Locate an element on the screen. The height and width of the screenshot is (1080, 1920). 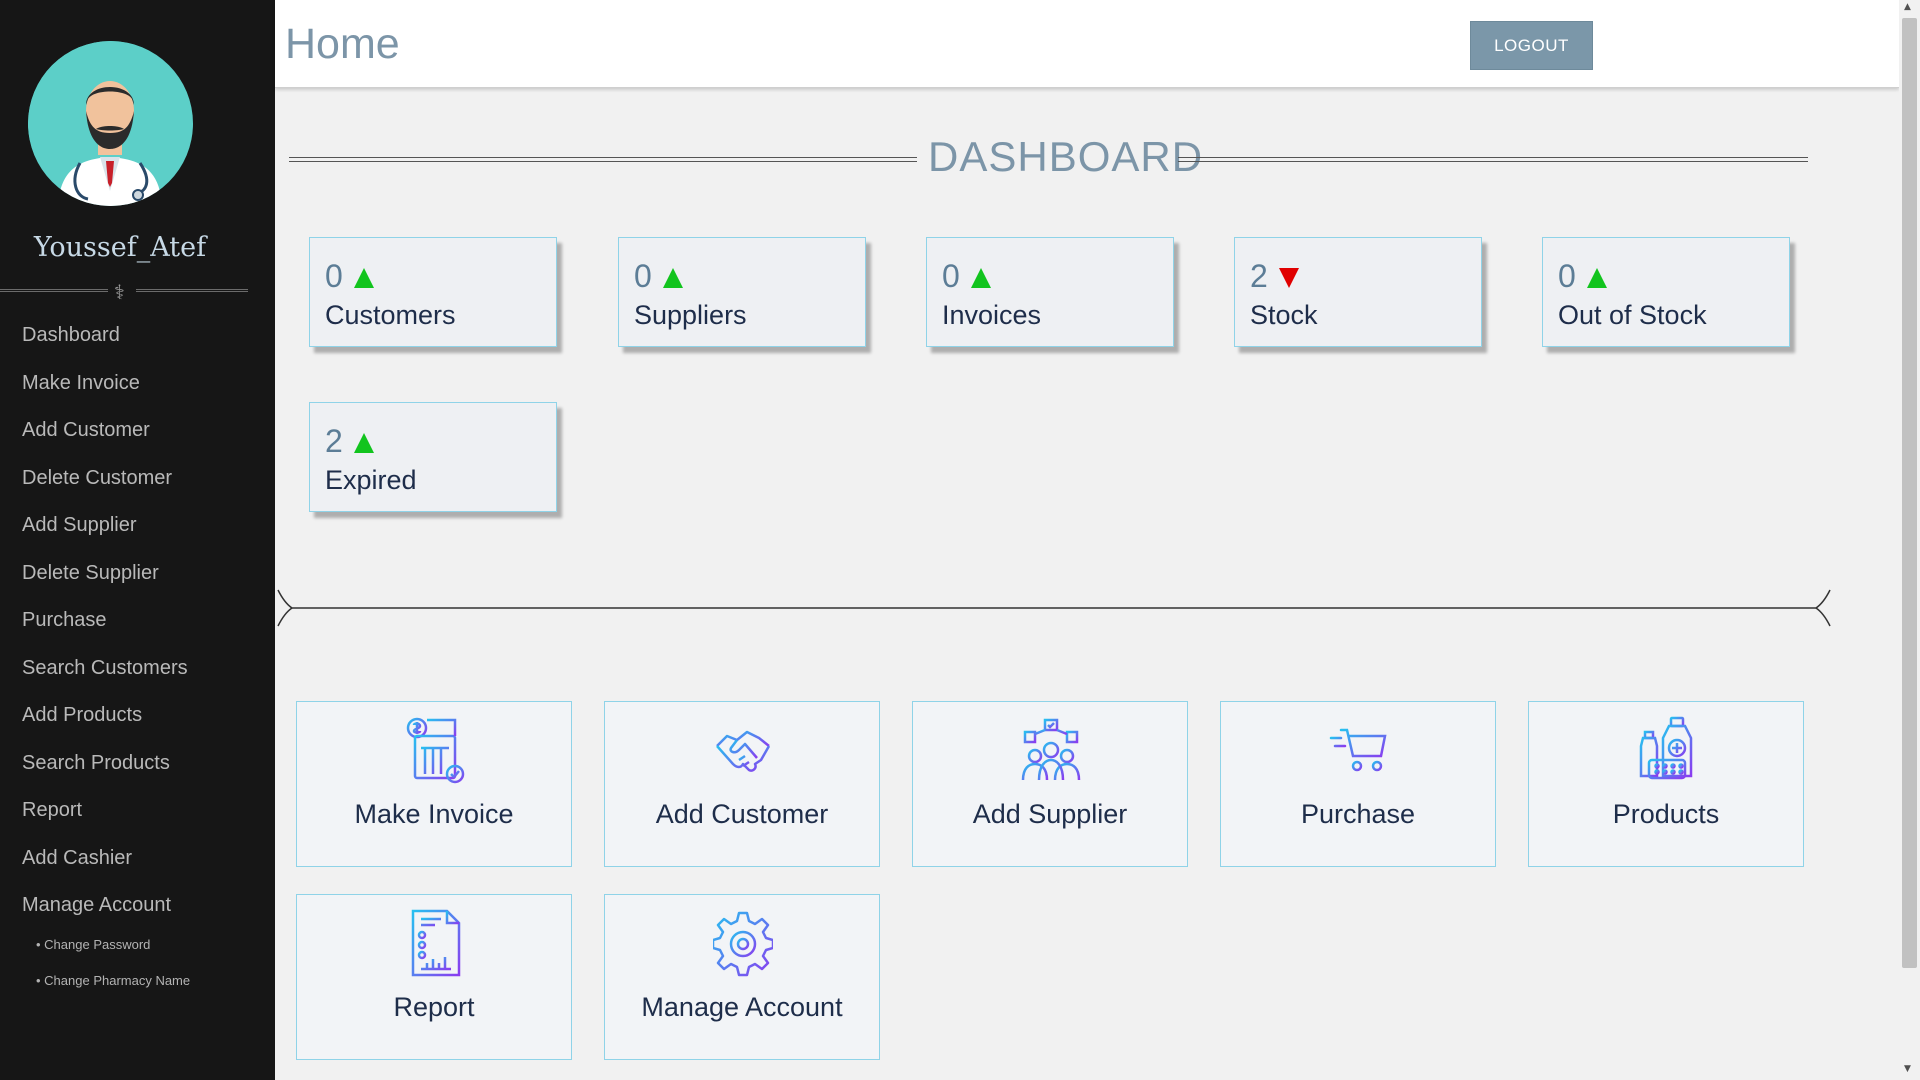
sidebar-item-delete-supplier: Delete Supplier is located at coordinates (106, 578).